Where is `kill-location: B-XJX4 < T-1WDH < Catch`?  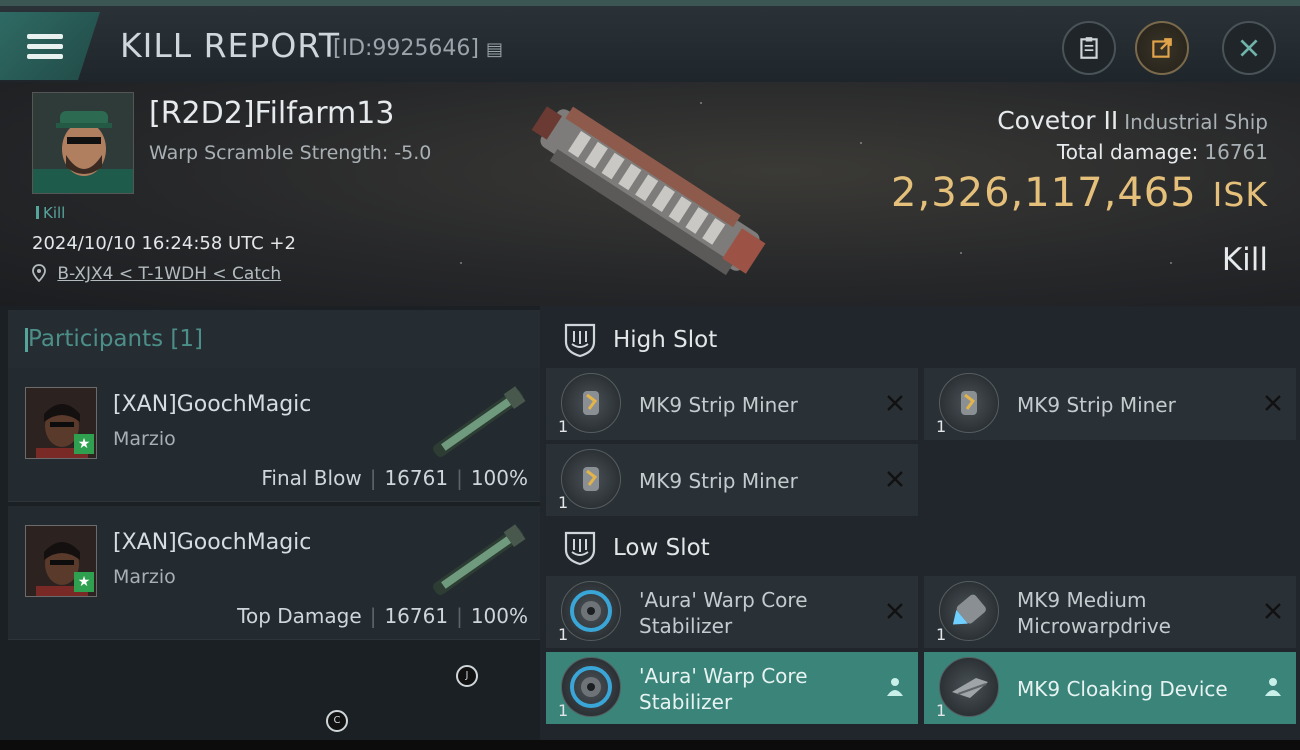
kill-location: B-XJX4 < T-1WDH < Catch is located at coordinates (156, 274).